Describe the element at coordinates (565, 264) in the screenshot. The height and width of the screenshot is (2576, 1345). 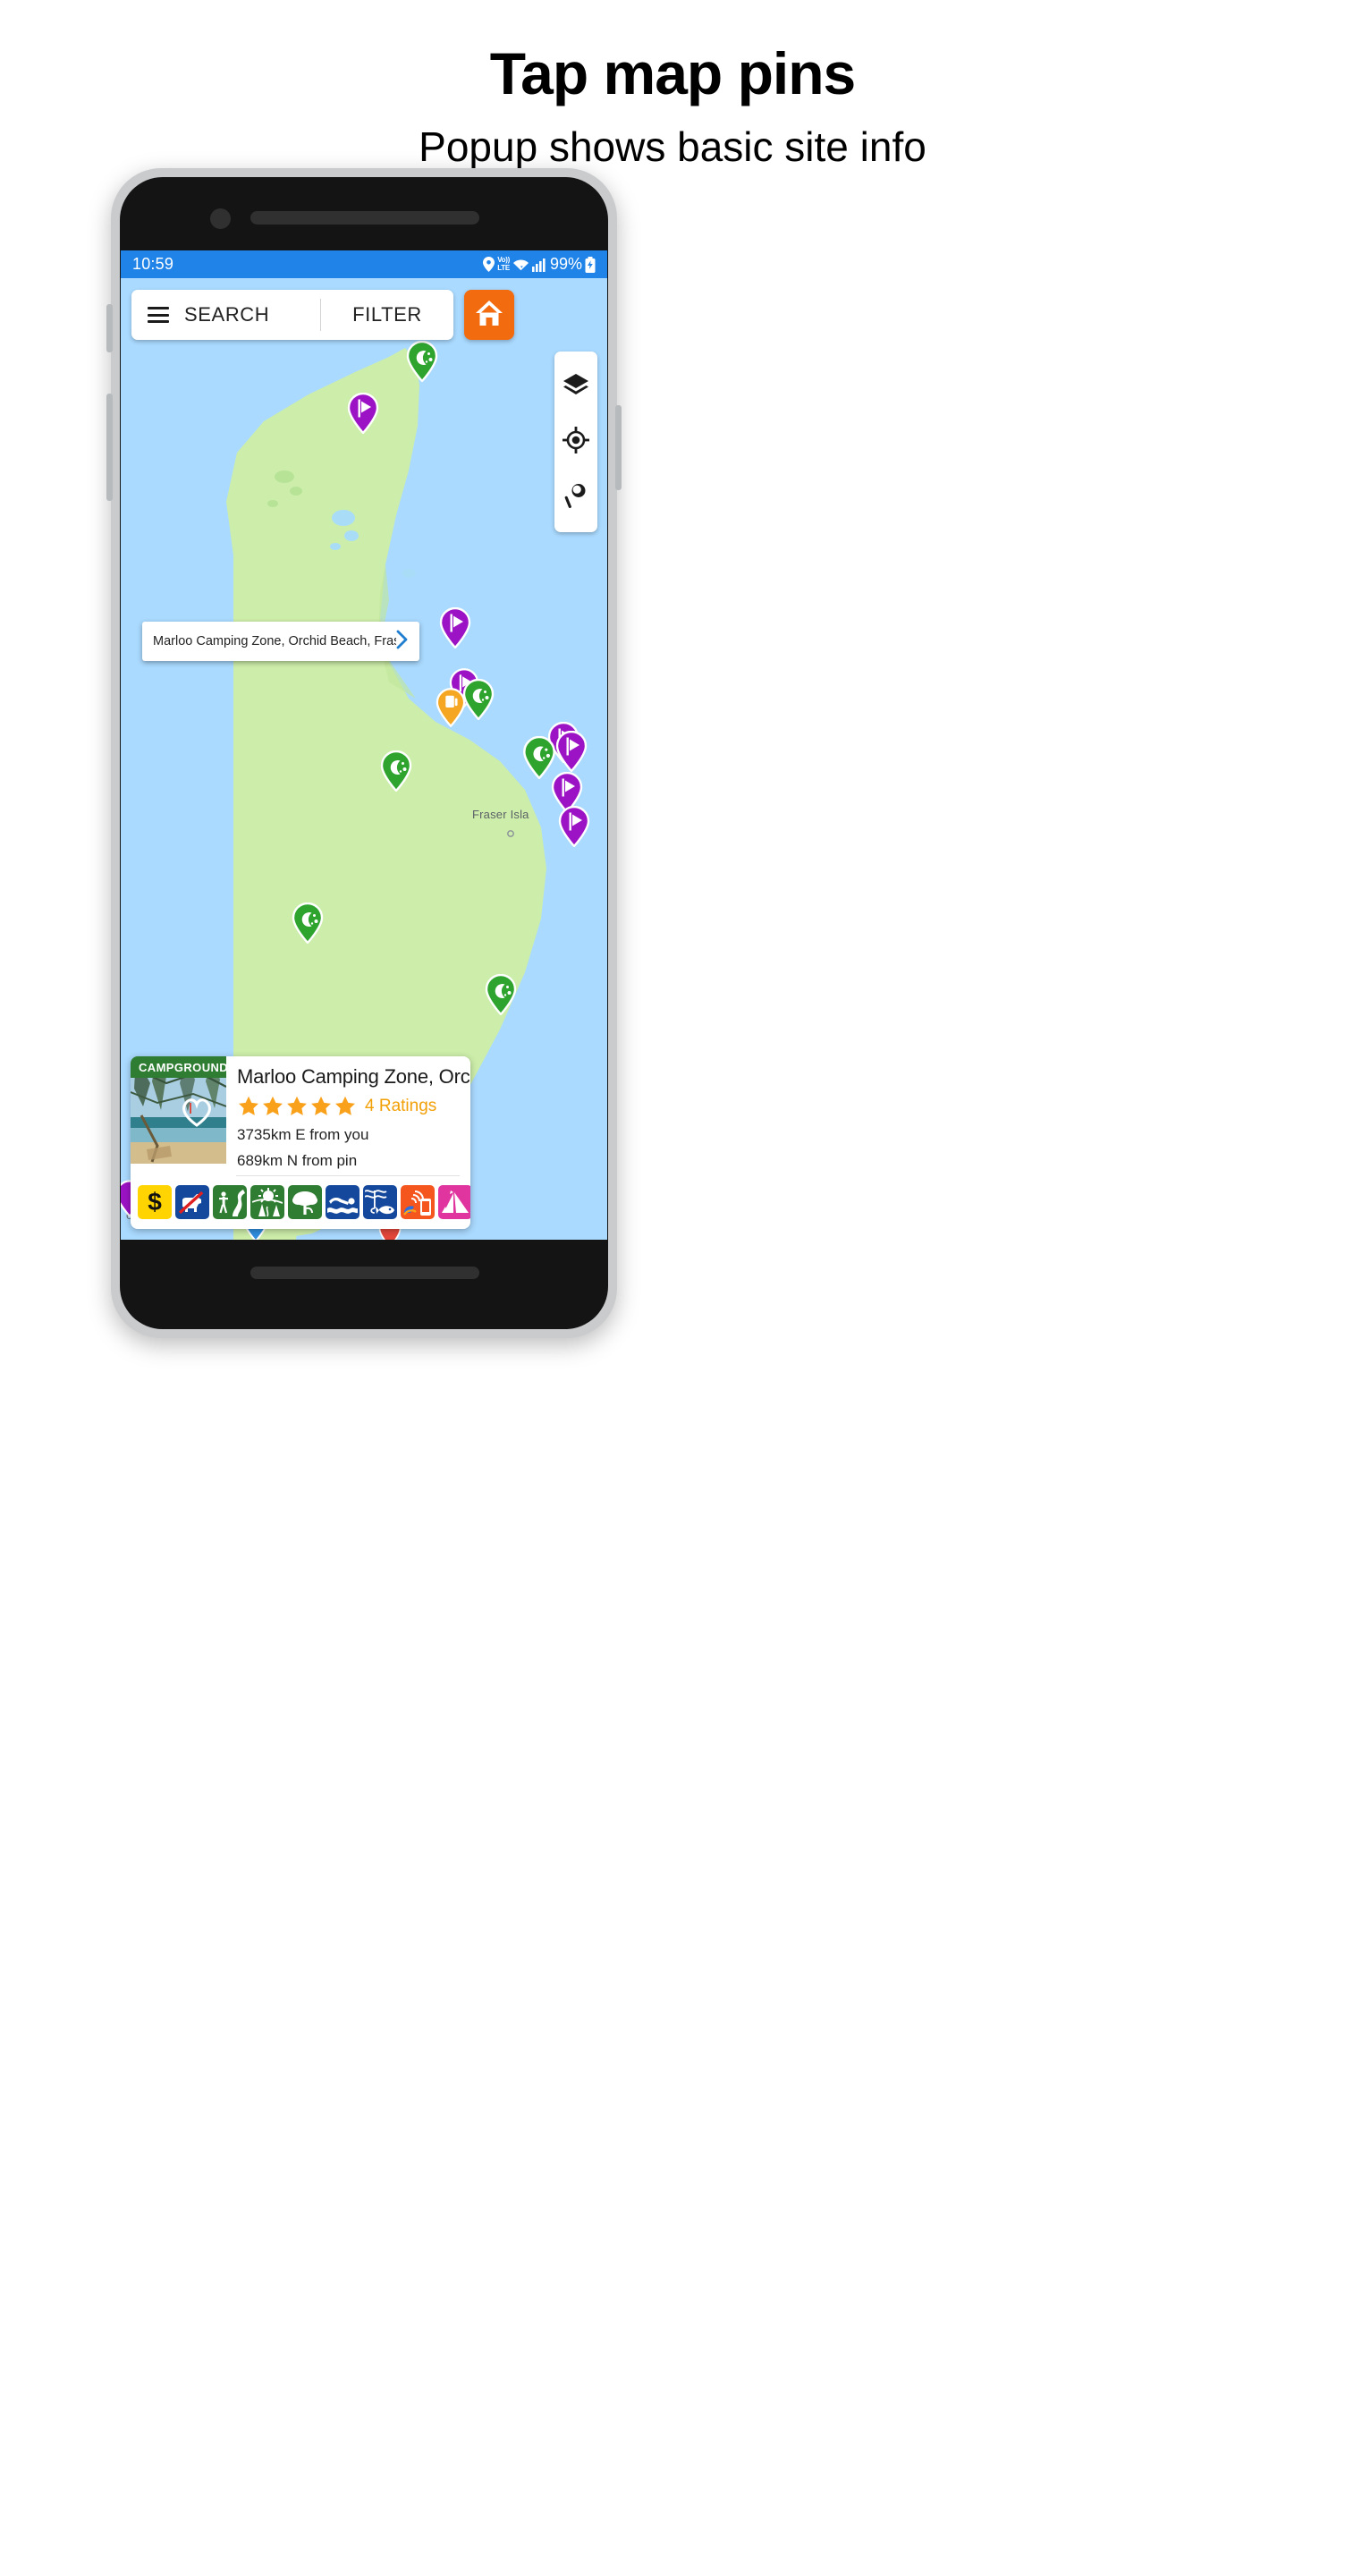
I see `battery-percent-label: 99%` at that location.